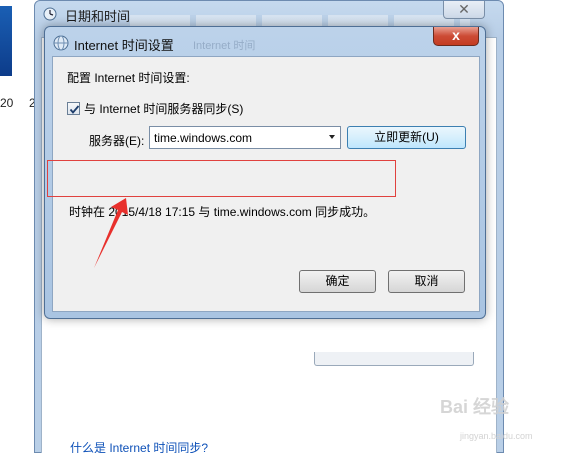 The width and height of the screenshot is (570, 453). What do you see at coordinates (406, 137) in the screenshot?
I see `update-now-button: 立即更新(U)` at bounding box center [406, 137].